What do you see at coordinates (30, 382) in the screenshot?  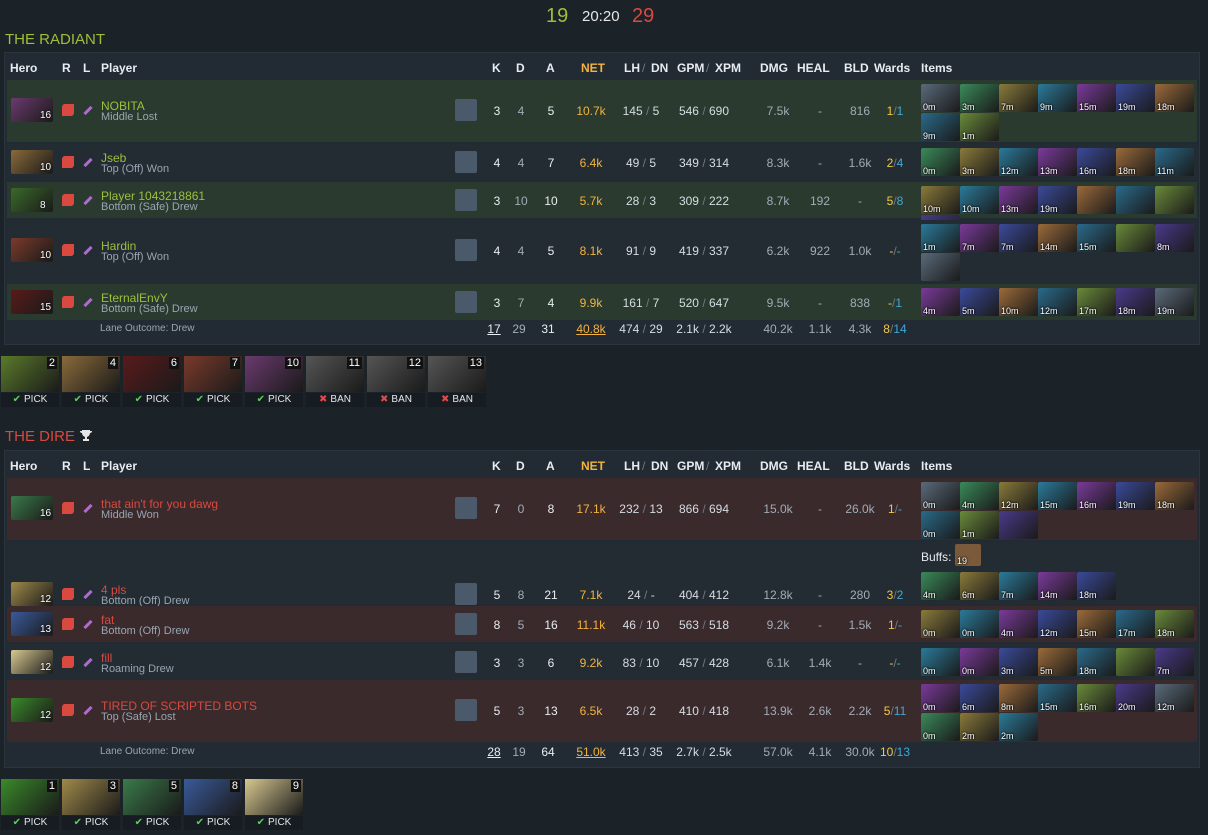 I see `draft-slot: 2 ✔ PICK` at bounding box center [30, 382].